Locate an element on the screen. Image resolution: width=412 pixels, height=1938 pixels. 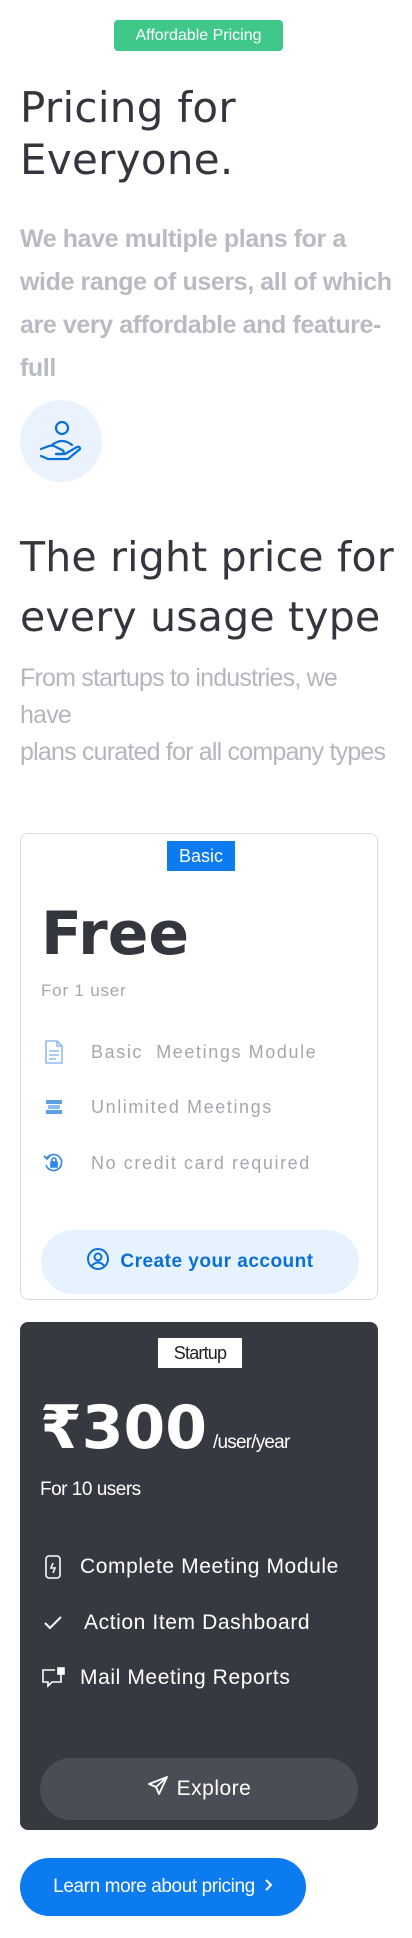
document-icon is located at coordinates (54, 1052).